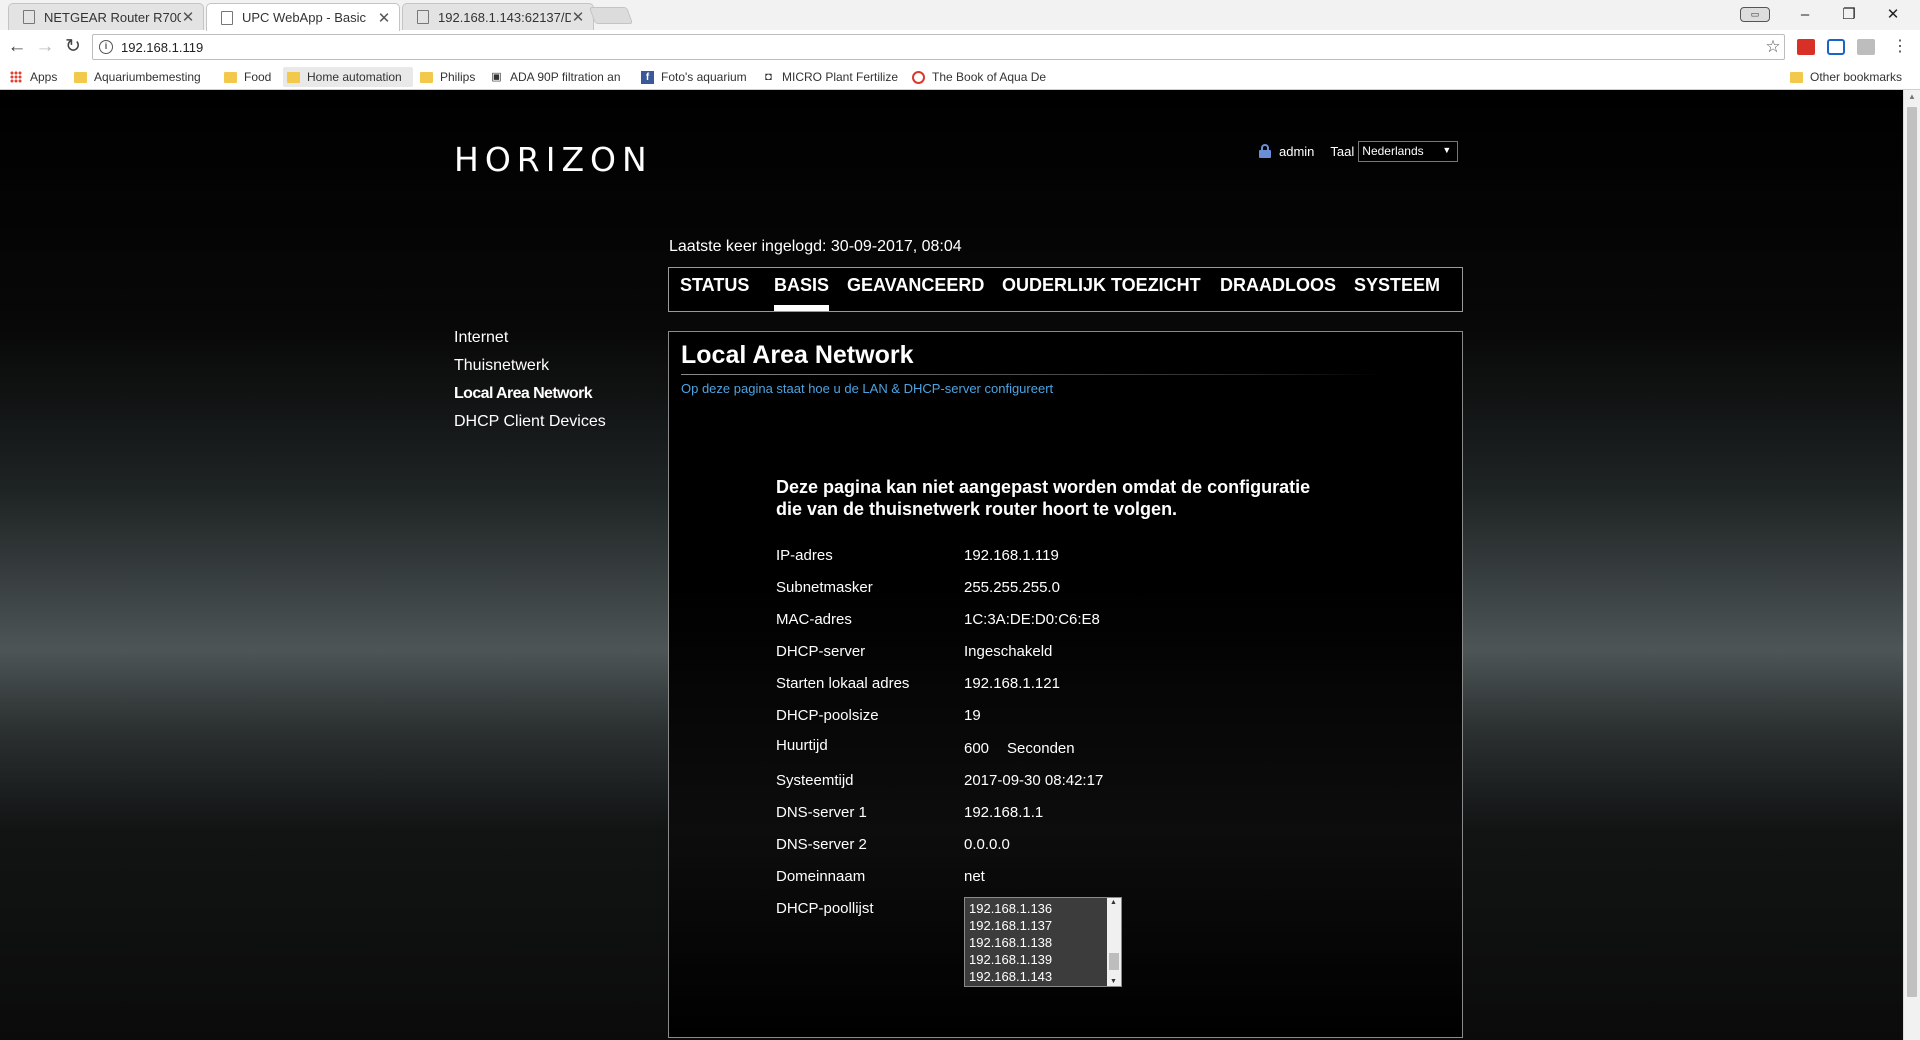 The width and height of the screenshot is (1920, 1040). Describe the element at coordinates (142, 77) in the screenshot. I see `bookmark-folder: Aquariumbemesting` at that location.